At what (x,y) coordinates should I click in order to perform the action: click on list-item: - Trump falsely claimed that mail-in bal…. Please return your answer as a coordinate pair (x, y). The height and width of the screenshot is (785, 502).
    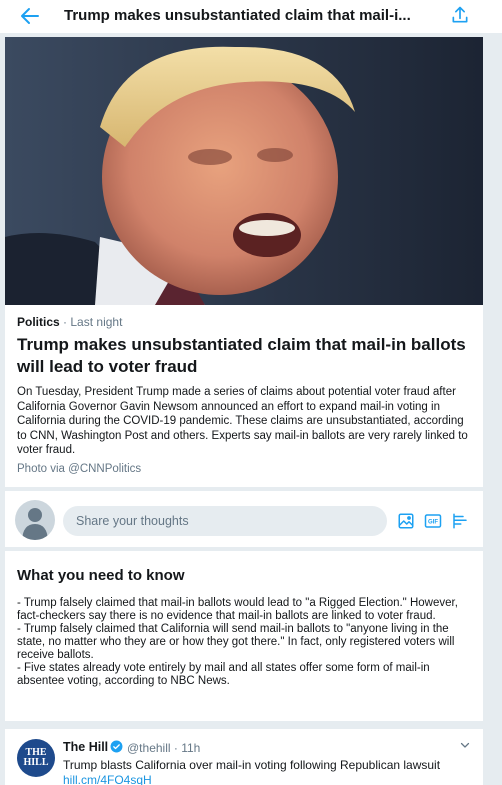
    Looking at the image, I should click on (237, 609).